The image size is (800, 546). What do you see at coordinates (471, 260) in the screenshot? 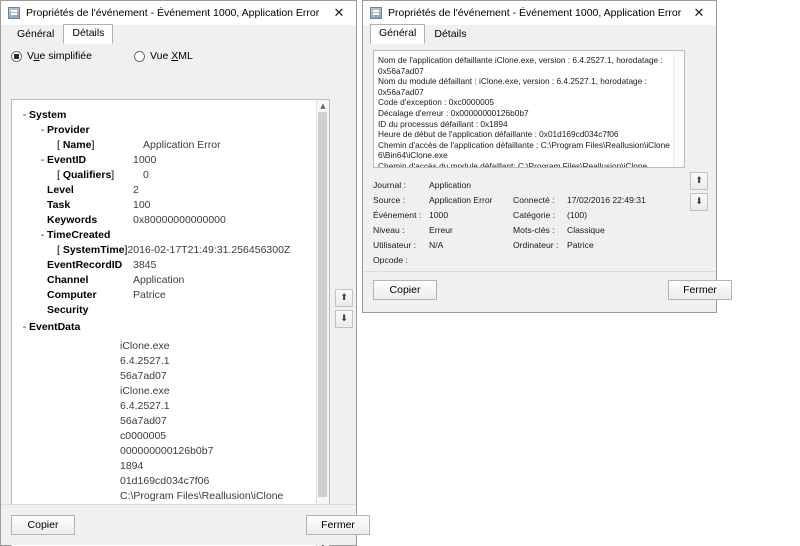
I see `opcode-value` at bounding box center [471, 260].